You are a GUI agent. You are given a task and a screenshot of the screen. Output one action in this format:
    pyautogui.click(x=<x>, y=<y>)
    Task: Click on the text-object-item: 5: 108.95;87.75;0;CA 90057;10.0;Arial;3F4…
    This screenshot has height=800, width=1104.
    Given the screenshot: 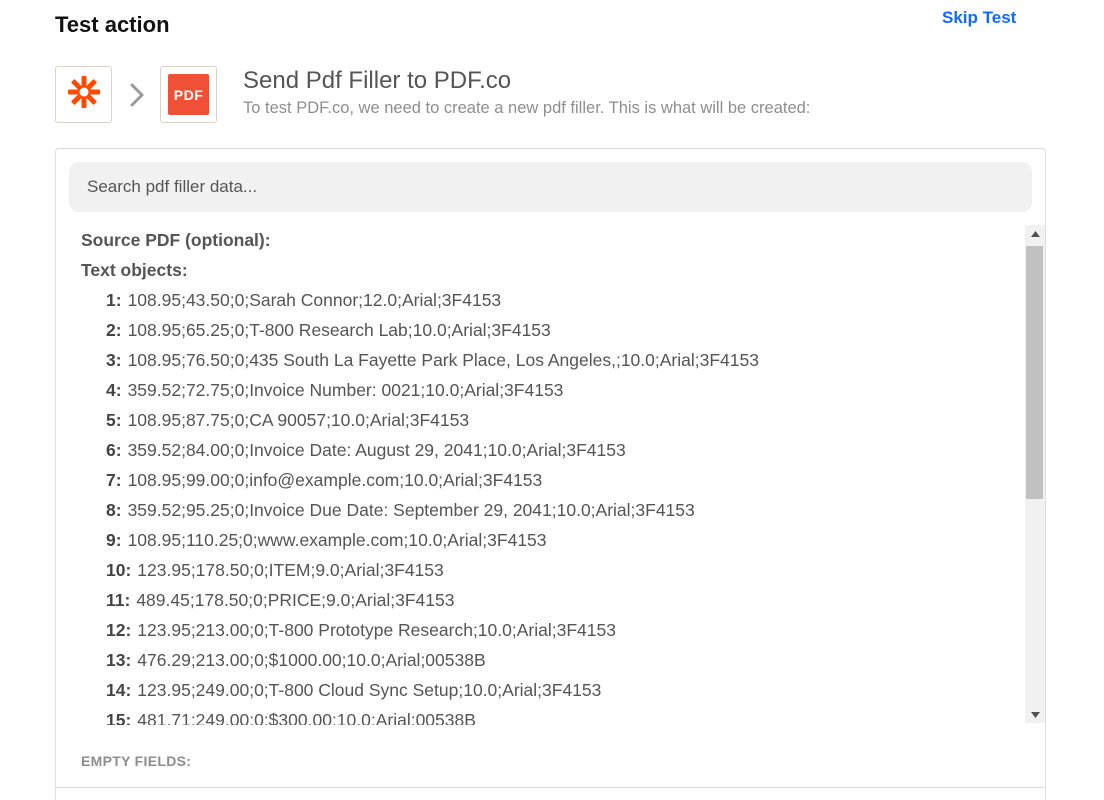 What is the action you would take?
    pyautogui.click(x=551, y=424)
    